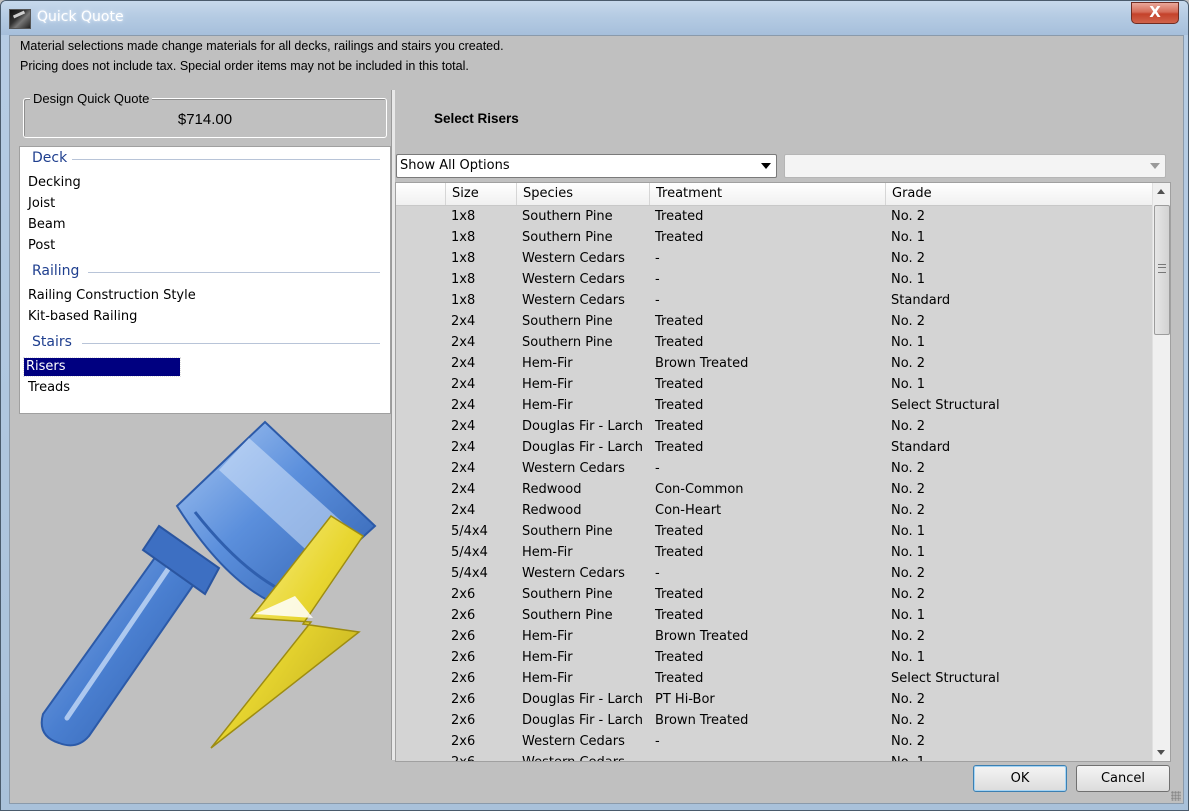  Describe the element at coordinates (774, 531) in the screenshot. I see `table-row: 5/4x4 Southern Pine Treated No. 1` at that location.